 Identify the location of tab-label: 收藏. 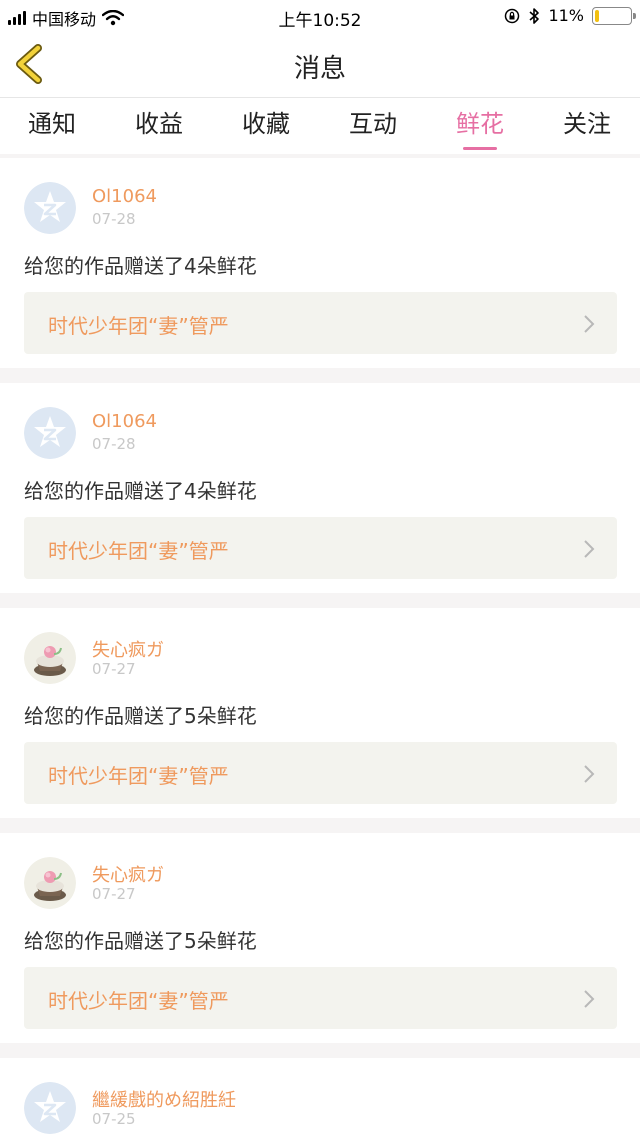
(266, 124).